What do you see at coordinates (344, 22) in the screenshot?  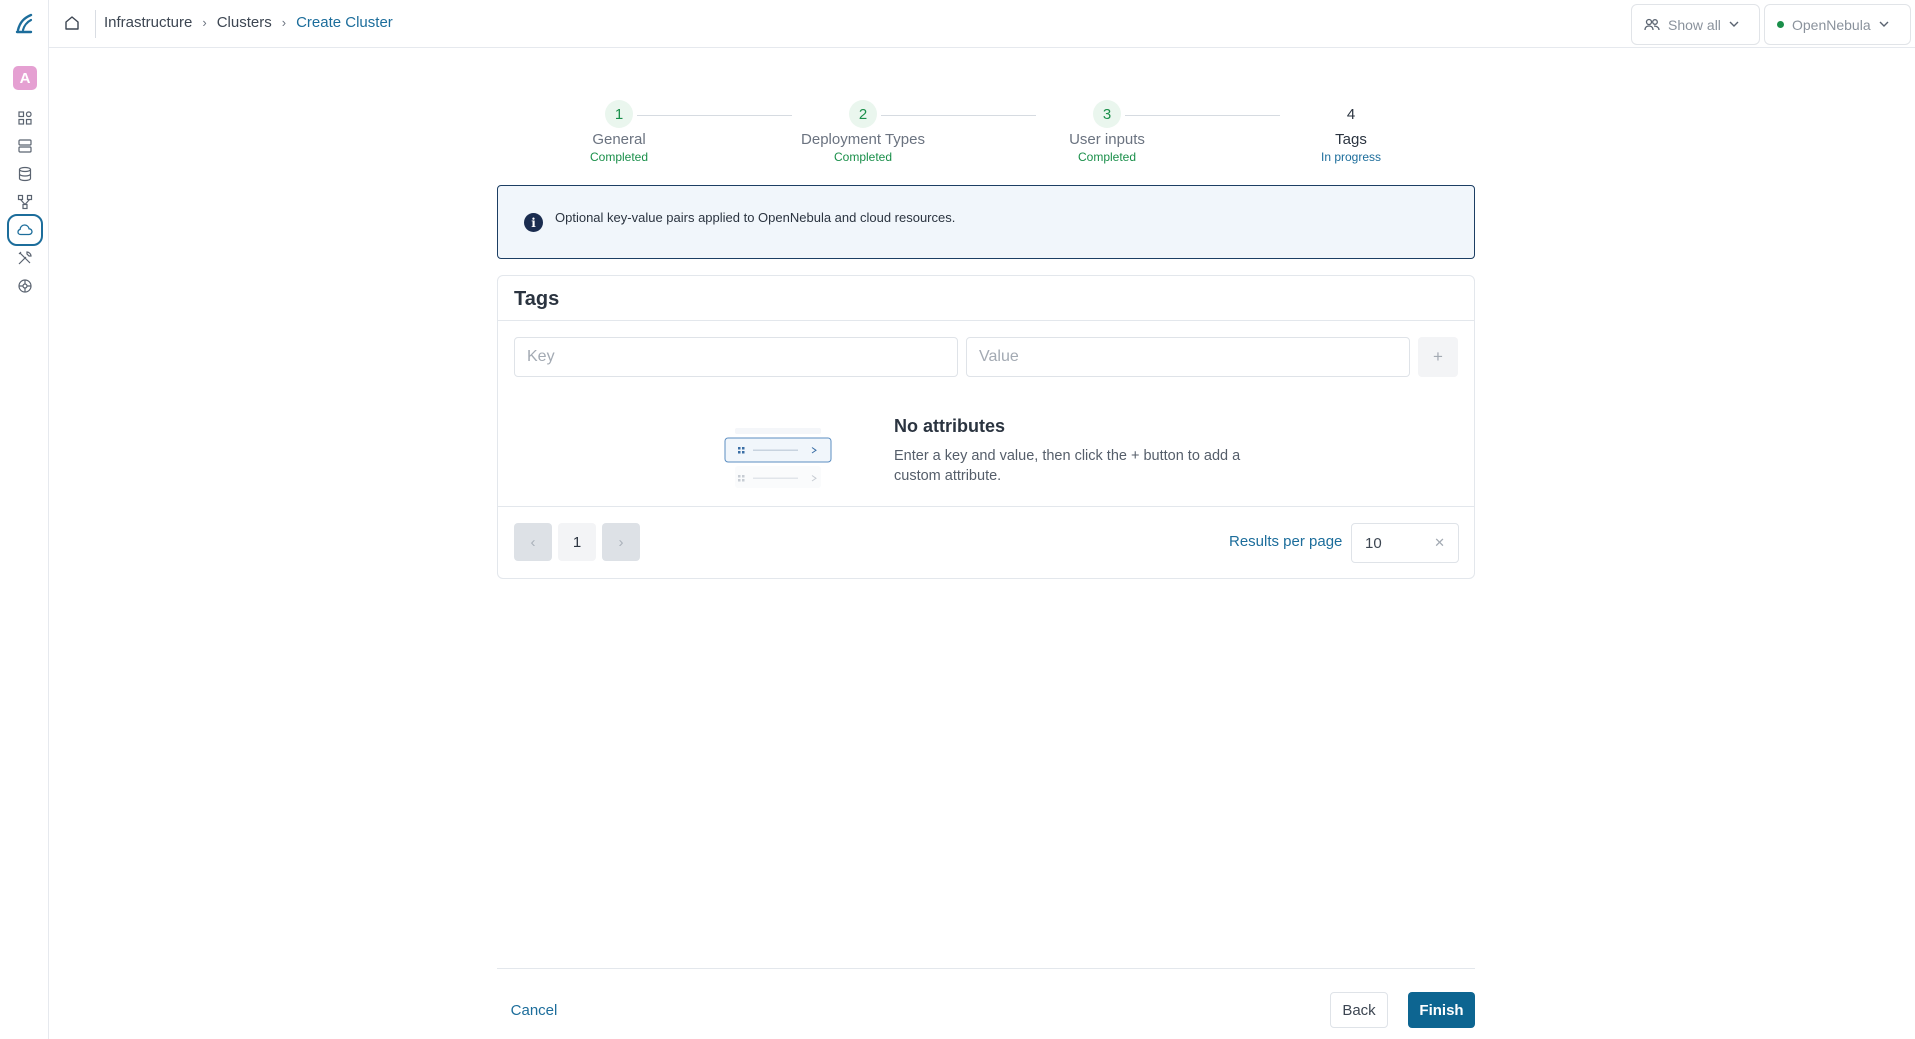 I see `breadcrumb-create-cluster: Create Cluster` at bounding box center [344, 22].